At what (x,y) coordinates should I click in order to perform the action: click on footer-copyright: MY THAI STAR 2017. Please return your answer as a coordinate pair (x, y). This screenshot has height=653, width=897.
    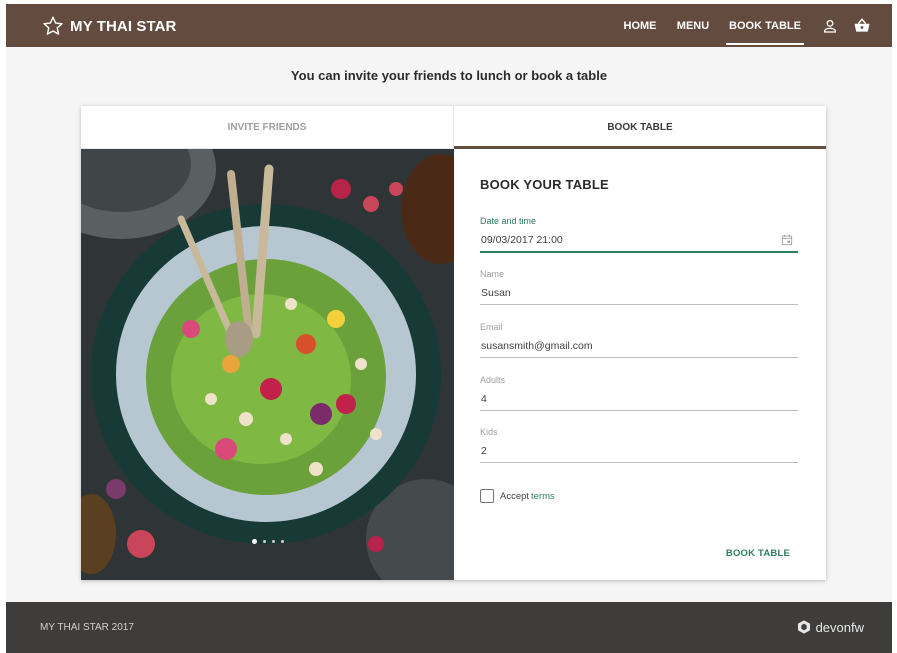
    Looking at the image, I should click on (87, 627).